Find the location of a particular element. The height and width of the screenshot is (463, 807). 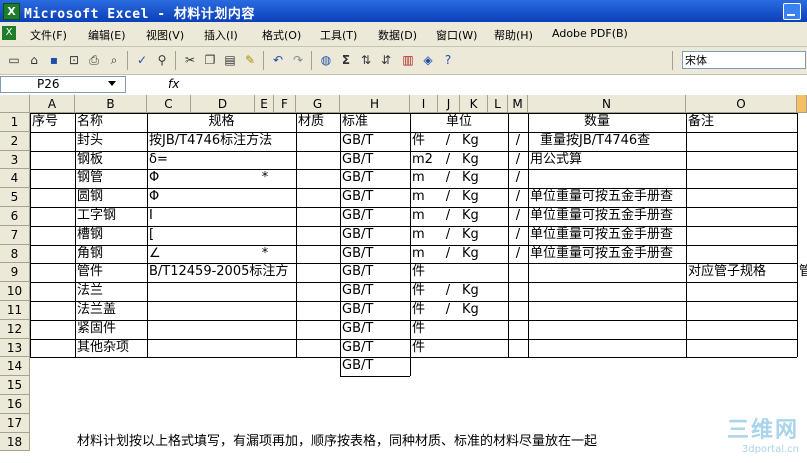

cell-cf-9: B/T12459-2005标注方 is located at coordinates (218, 272).